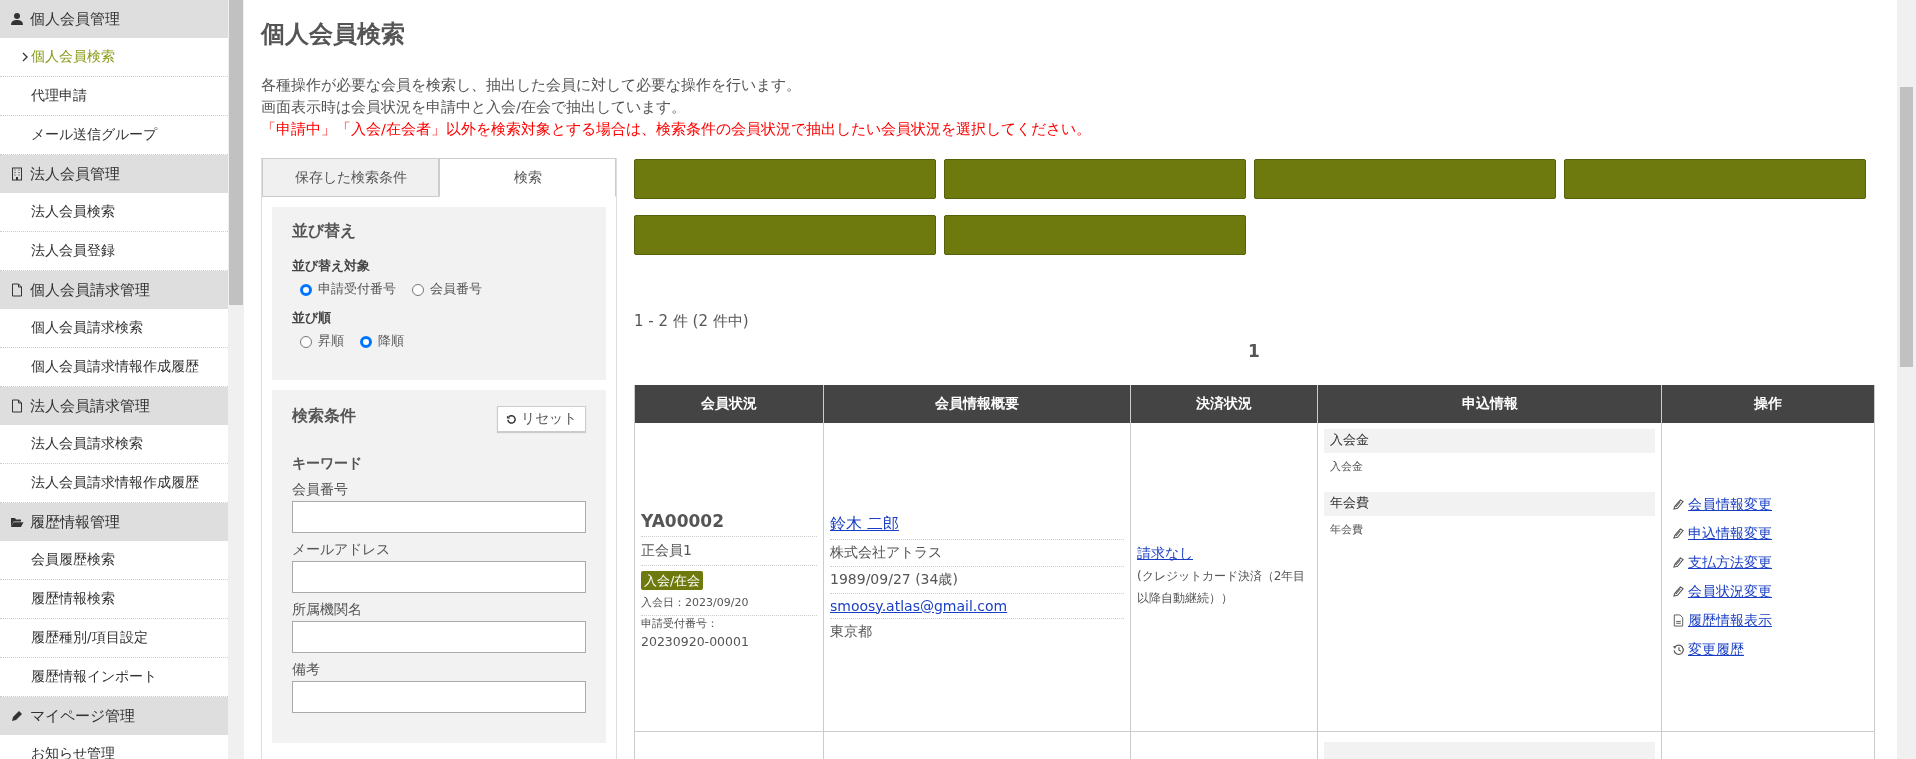  I want to click on person-icon, so click(17, 19).